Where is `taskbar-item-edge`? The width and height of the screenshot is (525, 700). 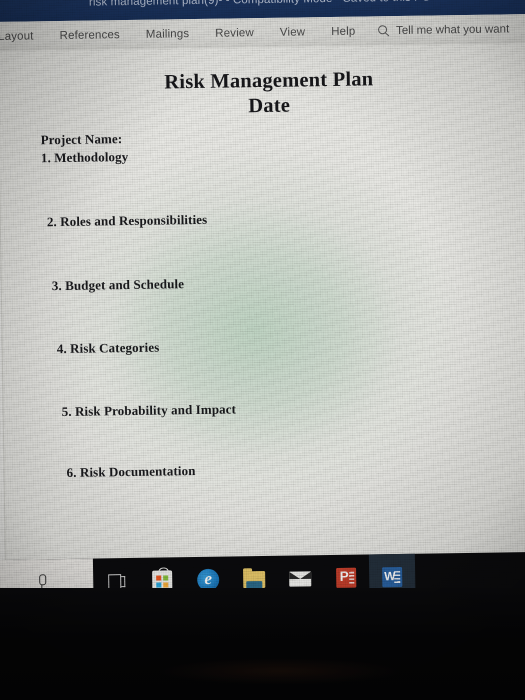 taskbar-item-edge is located at coordinates (208, 580).